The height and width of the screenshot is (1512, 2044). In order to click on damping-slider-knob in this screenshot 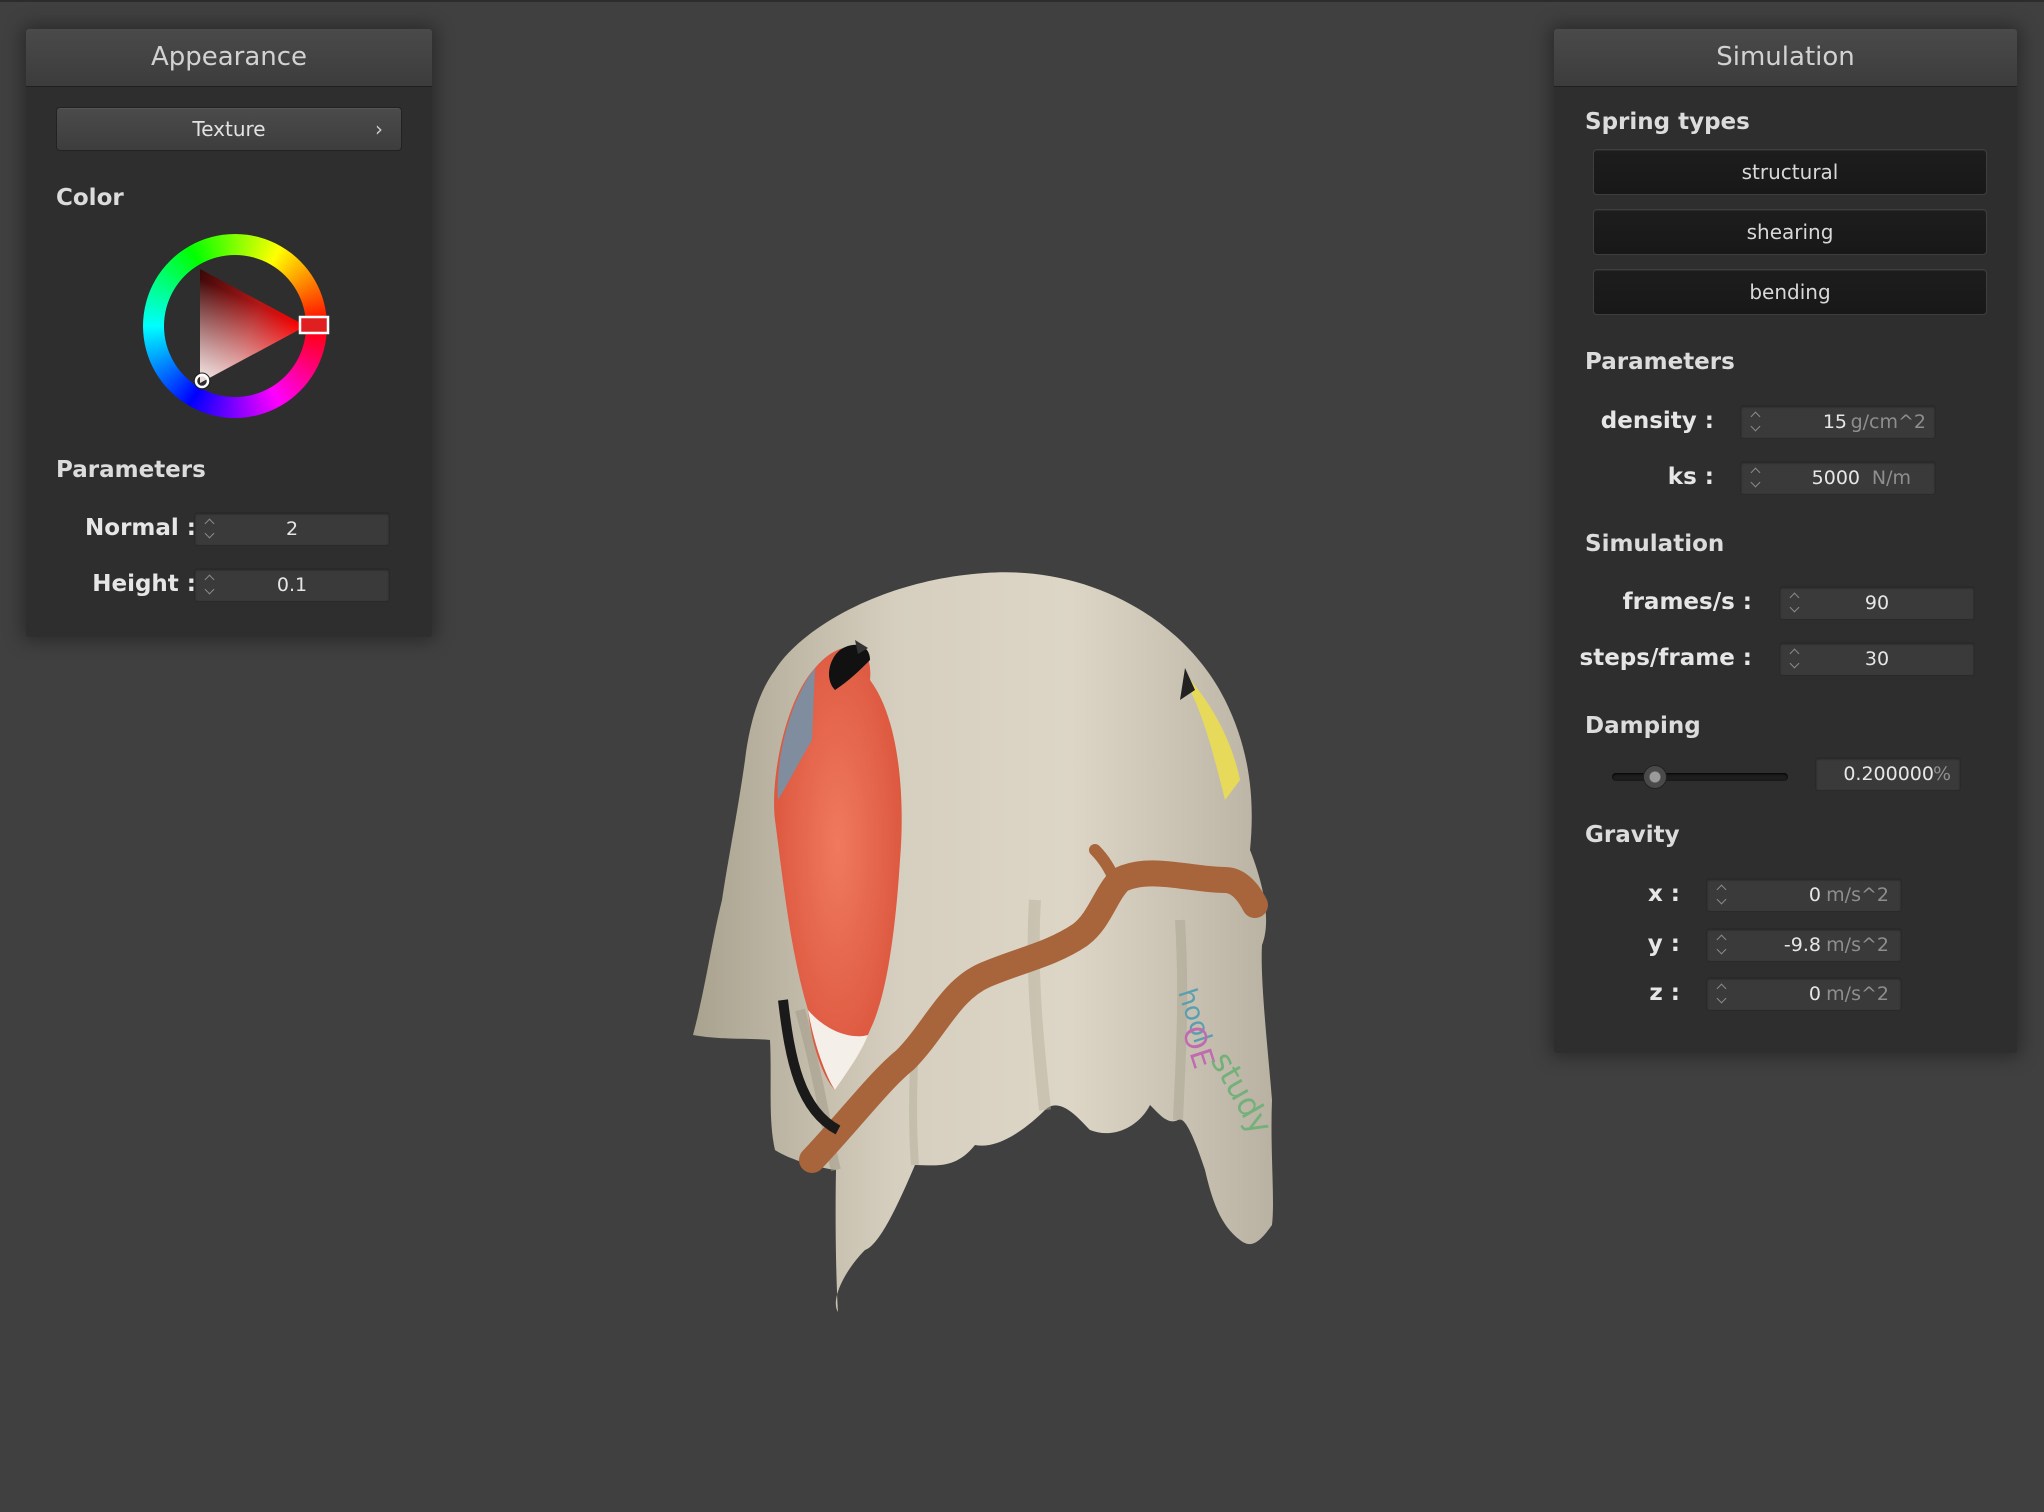, I will do `click(1655, 777)`.